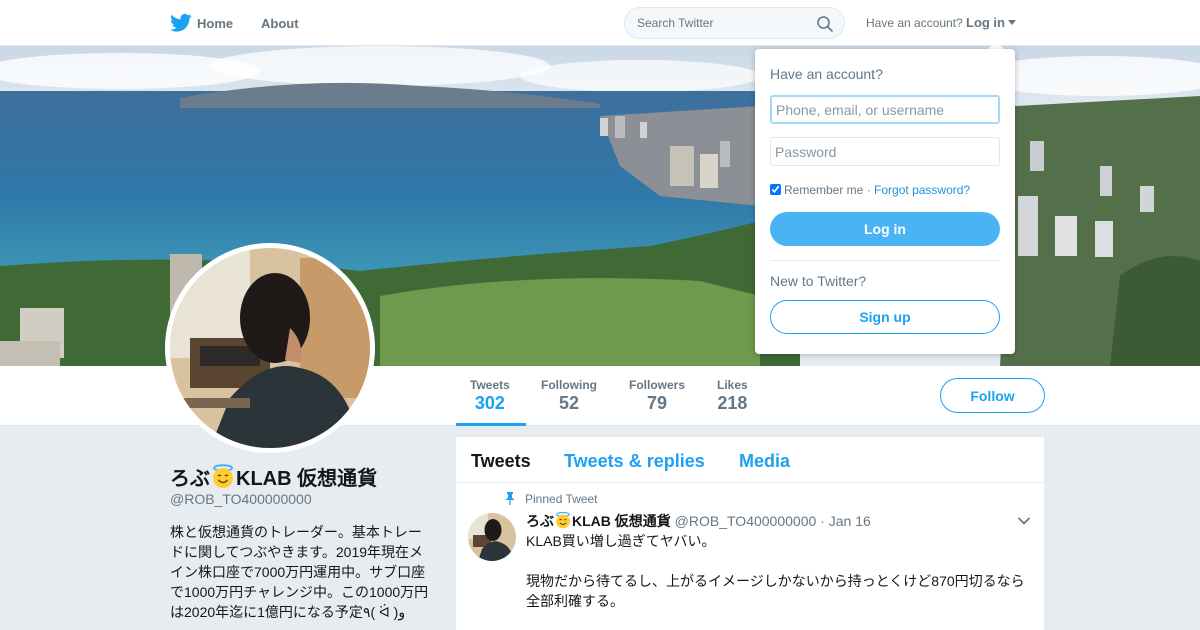 This screenshot has height=630, width=1200. I want to click on stat-following: Following 52, so click(569, 396).